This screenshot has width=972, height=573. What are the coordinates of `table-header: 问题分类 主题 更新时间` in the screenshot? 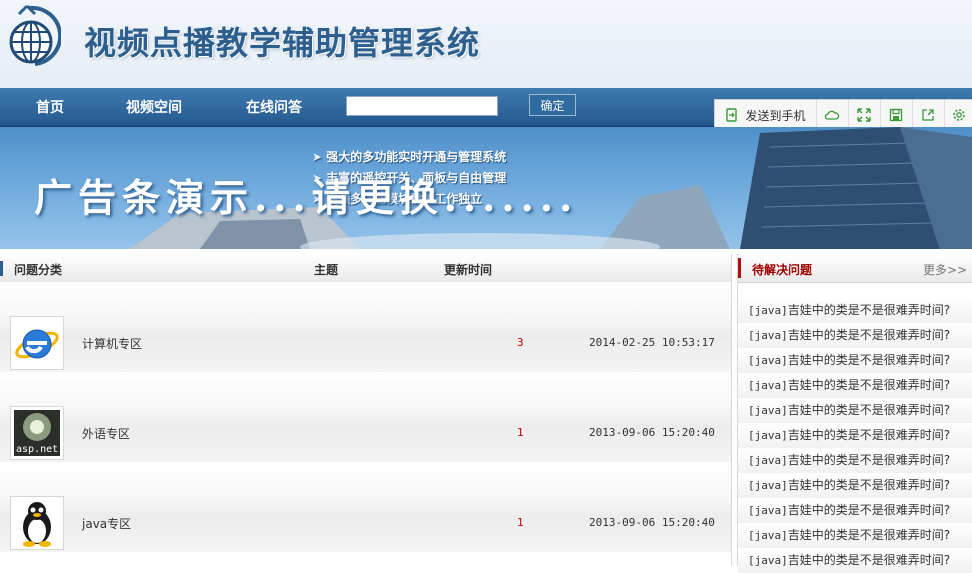 It's located at (365, 268).